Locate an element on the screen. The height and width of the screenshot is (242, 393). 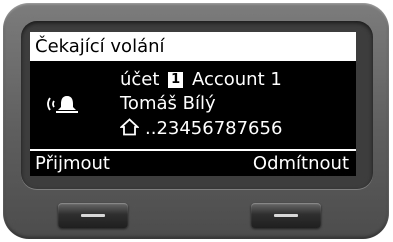
left-softkey-button is located at coordinates (93, 215).